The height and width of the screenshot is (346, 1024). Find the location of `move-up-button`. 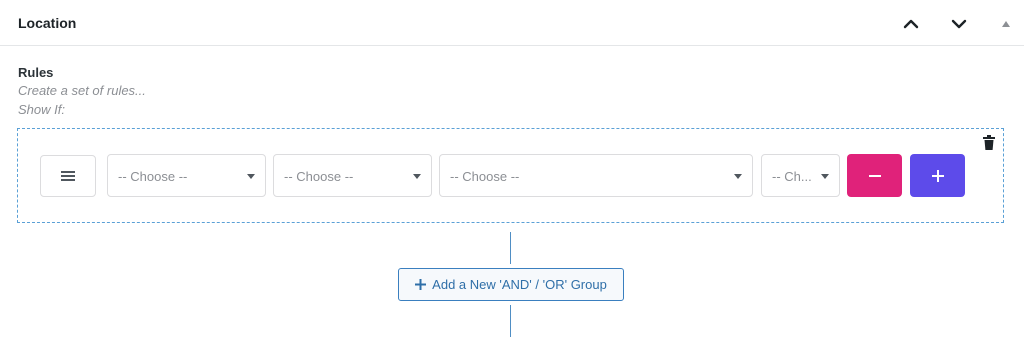

move-up-button is located at coordinates (911, 24).